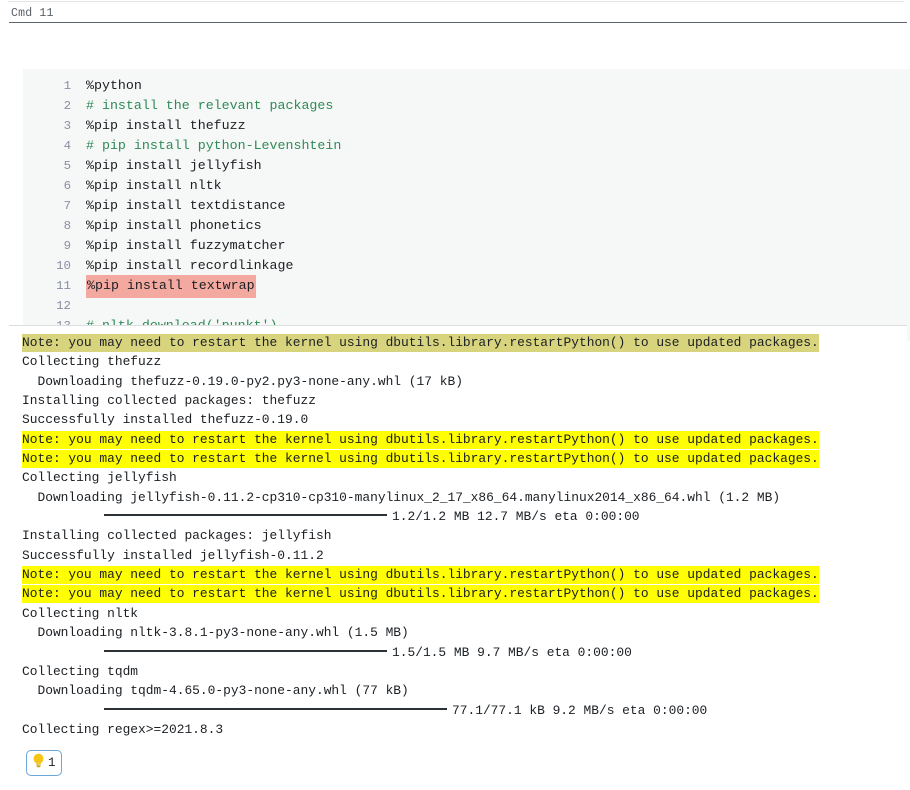 This screenshot has height=790, width=910. Describe the element at coordinates (458, 361) in the screenshot. I see `output-line: Collecting thefuzz` at that location.